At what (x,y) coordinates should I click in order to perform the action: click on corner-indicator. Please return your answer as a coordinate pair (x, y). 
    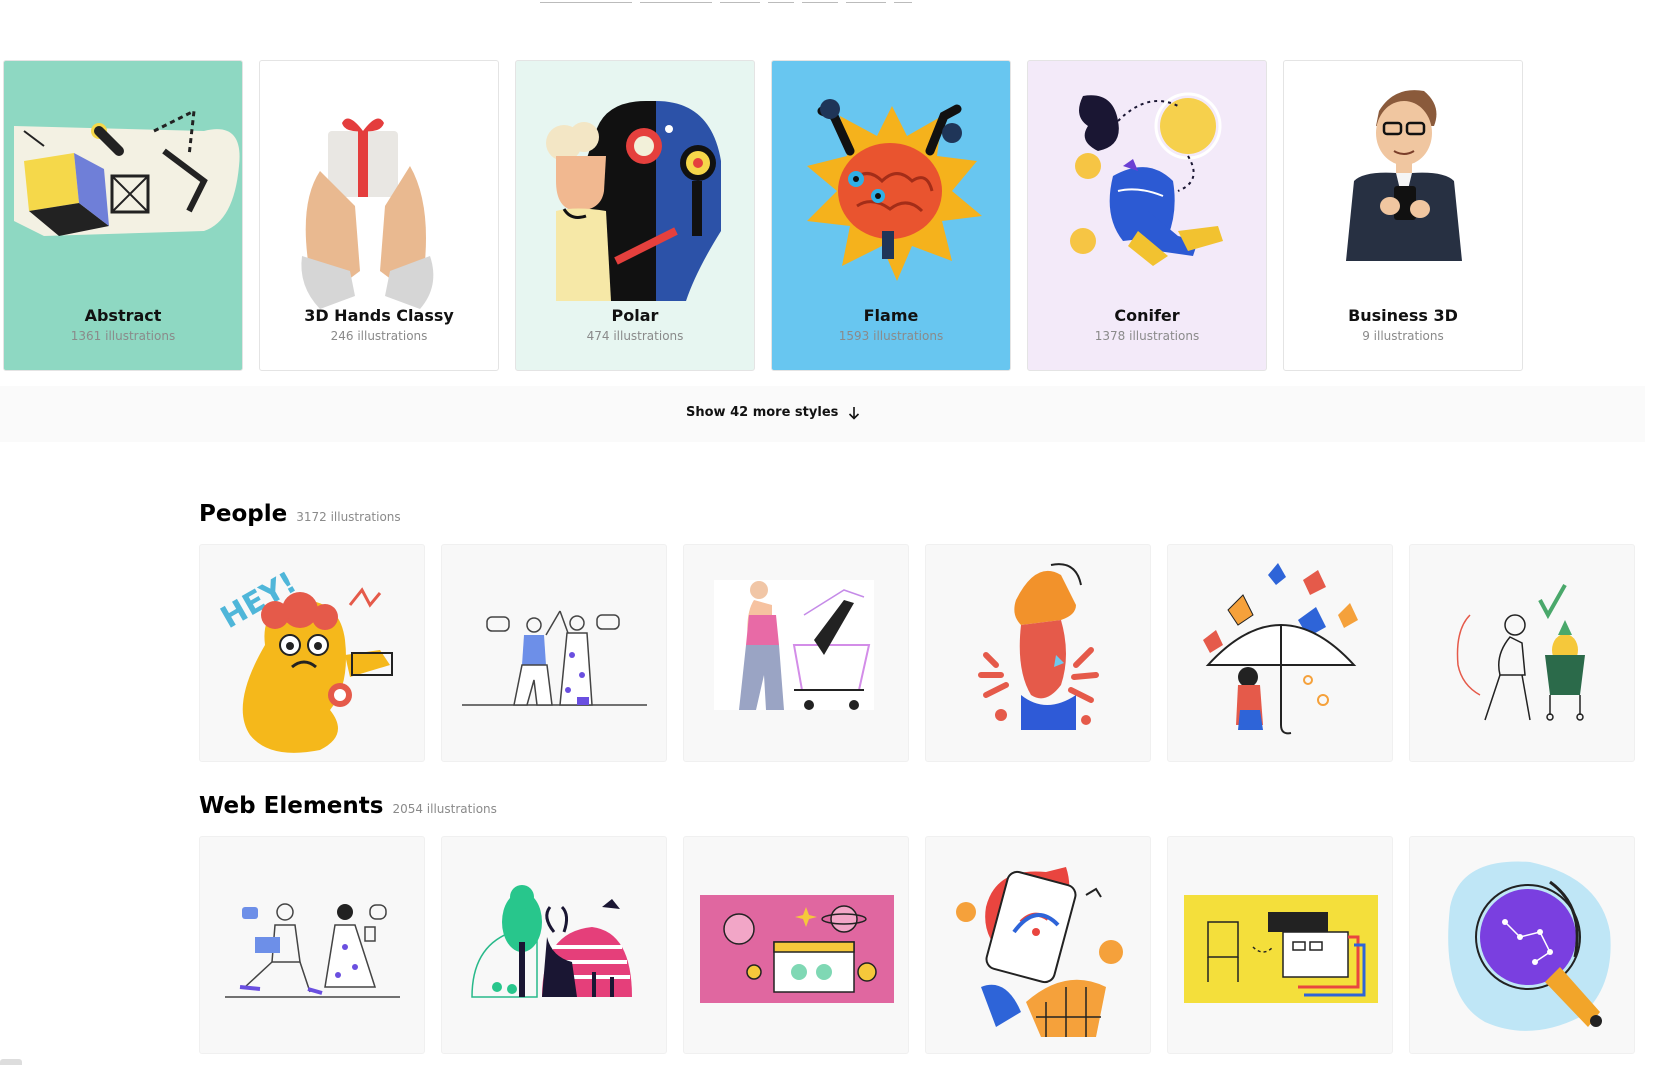
    Looking at the image, I should click on (11, 1062).